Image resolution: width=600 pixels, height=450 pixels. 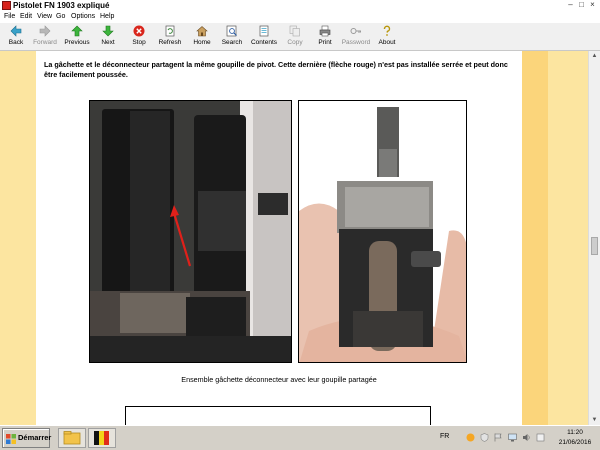 I want to click on about-label: About, so click(x=387, y=42).